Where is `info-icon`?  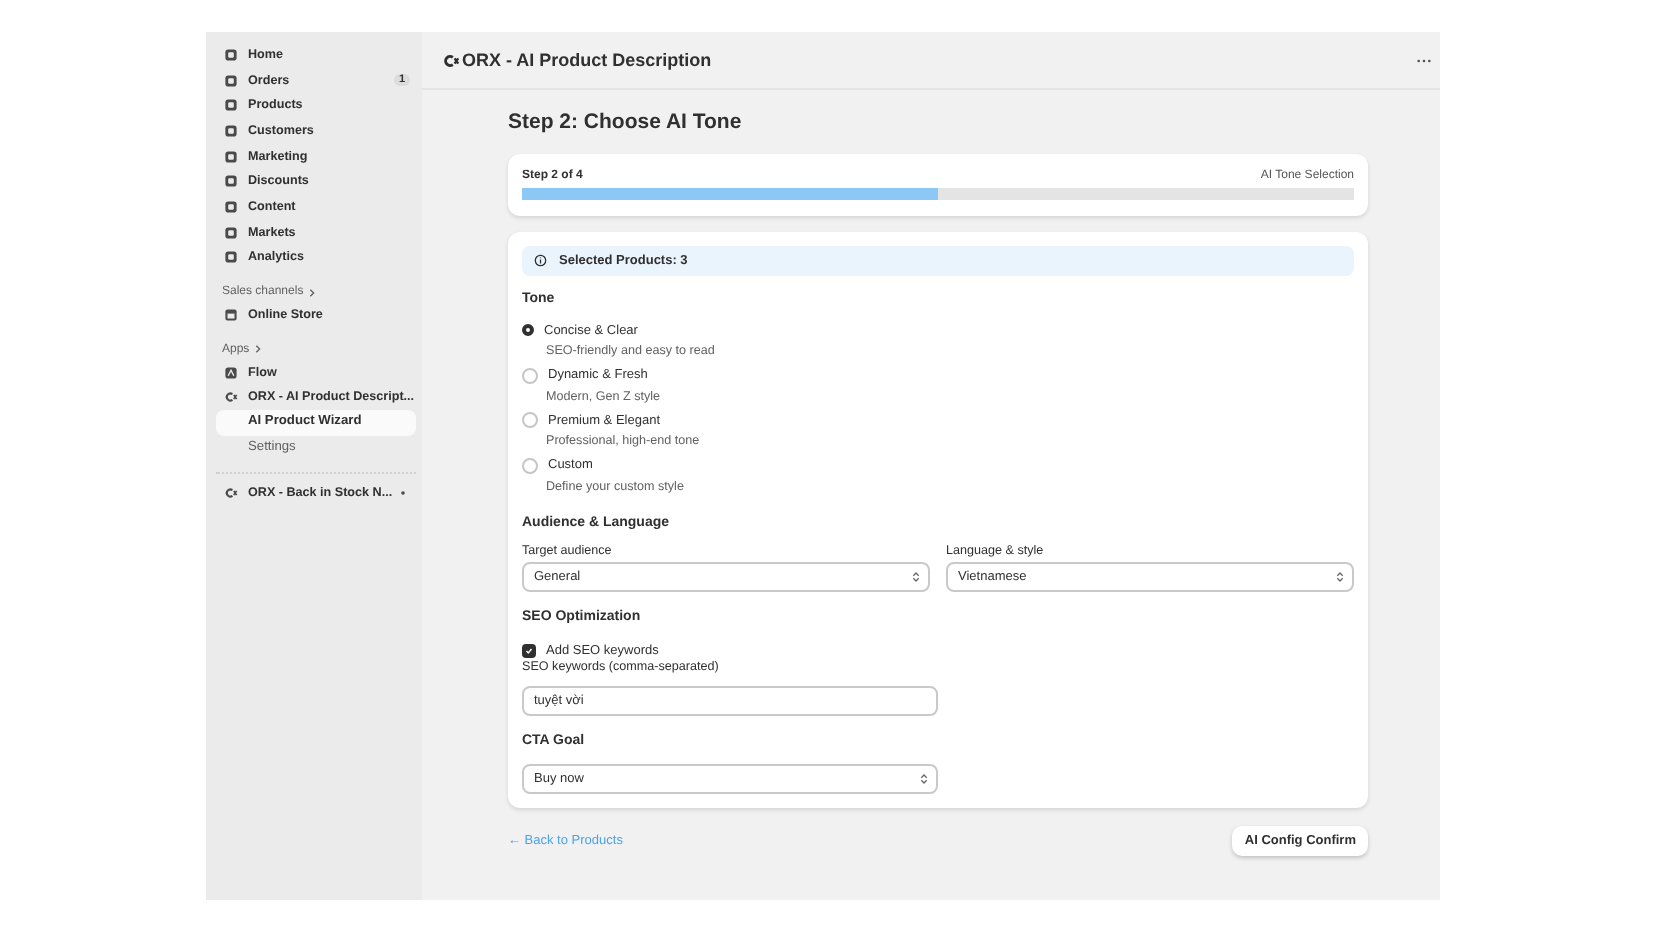 info-icon is located at coordinates (540, 261).